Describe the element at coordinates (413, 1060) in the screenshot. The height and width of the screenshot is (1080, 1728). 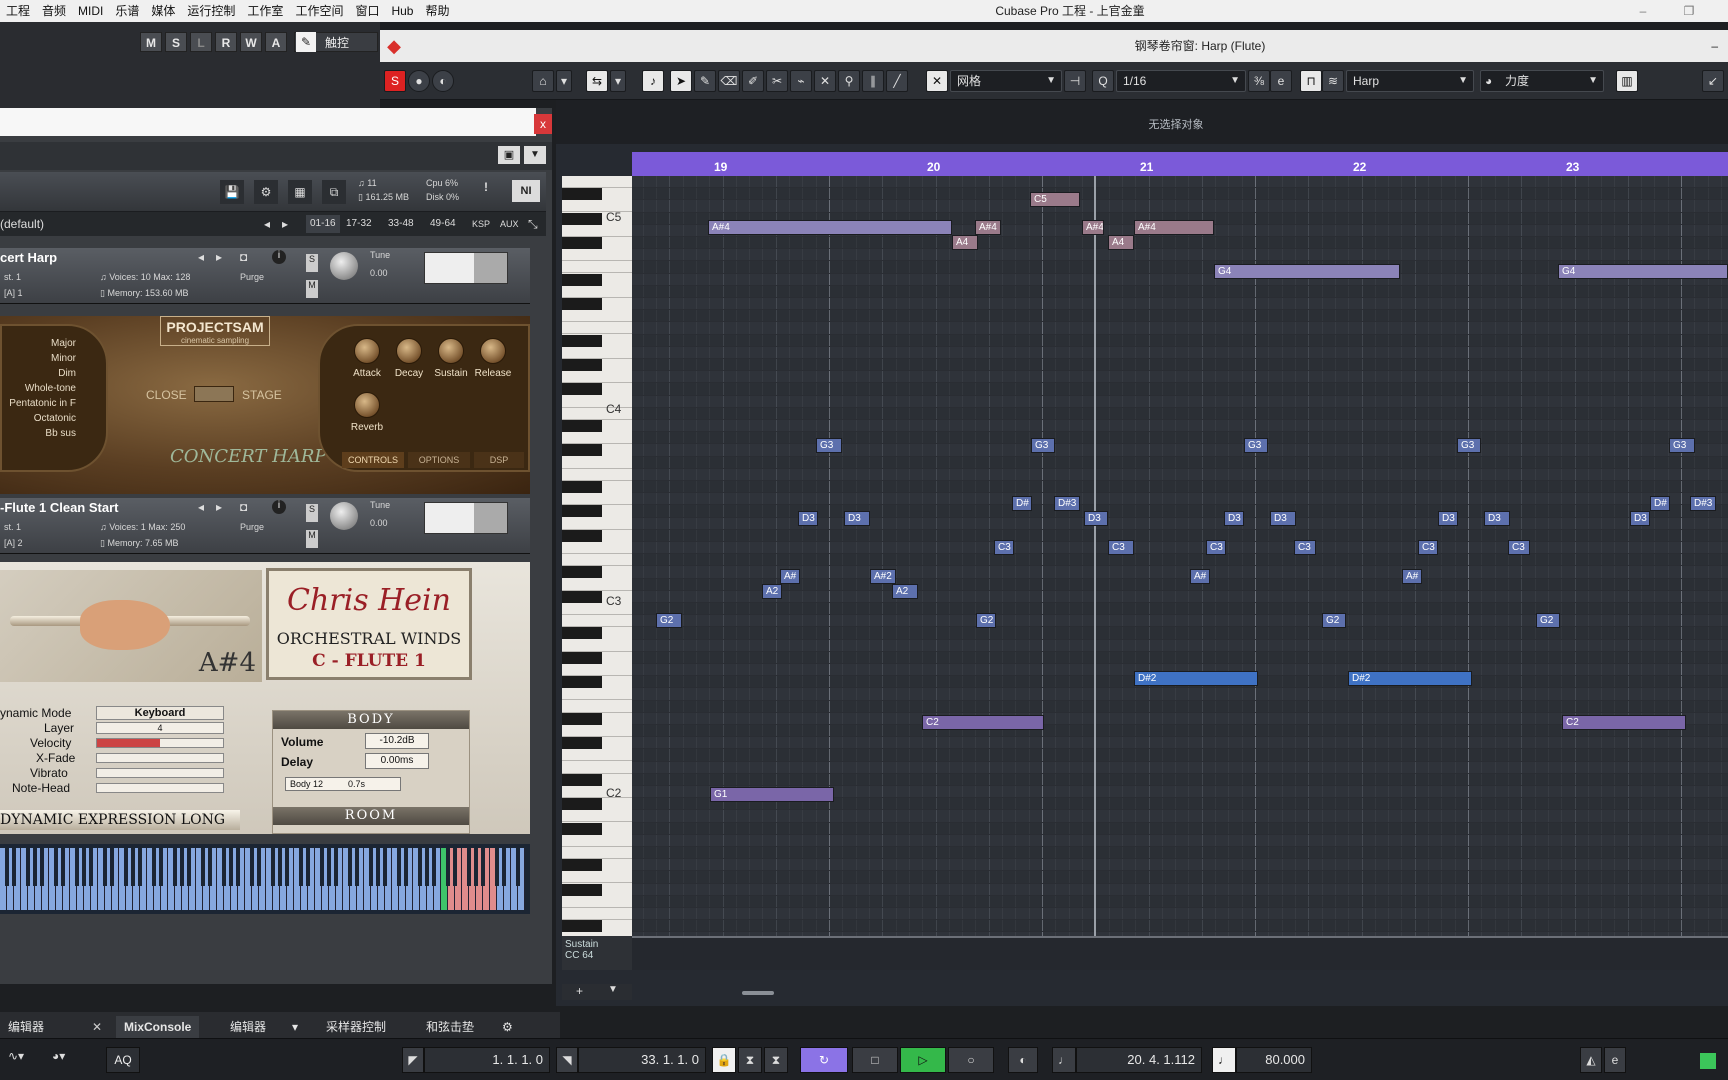
I see `left-locator-icon: ◤` at that location.